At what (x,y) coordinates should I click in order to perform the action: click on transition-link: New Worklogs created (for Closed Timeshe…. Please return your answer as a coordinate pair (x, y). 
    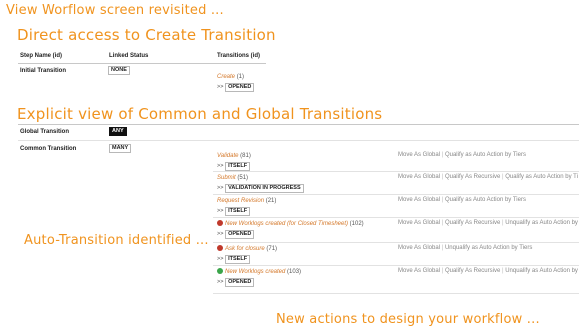
    Looking at the image, I should click on (286, 224).